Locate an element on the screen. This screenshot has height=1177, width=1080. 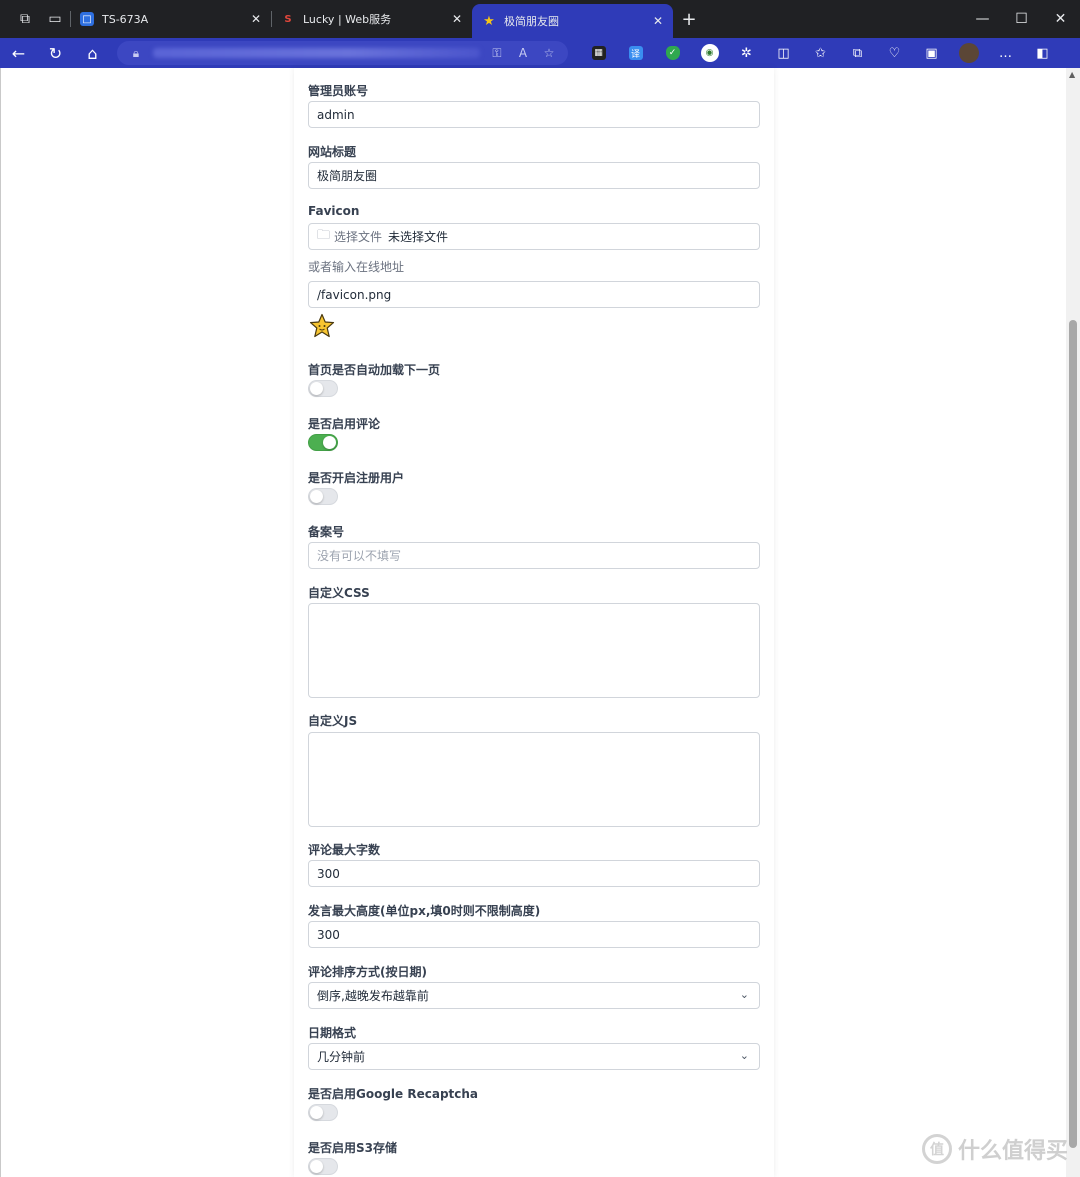
date-format-value: 几分钟前 is located at coordinates (341, 1057).